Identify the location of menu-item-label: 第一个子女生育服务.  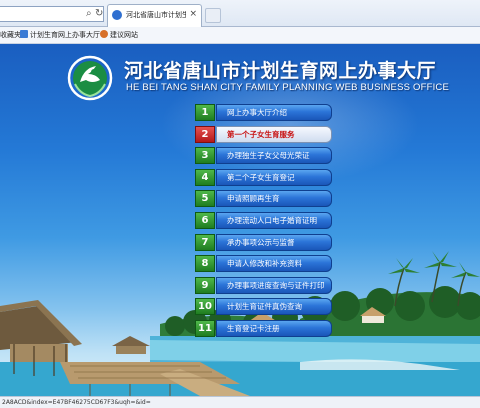
(261, 134).